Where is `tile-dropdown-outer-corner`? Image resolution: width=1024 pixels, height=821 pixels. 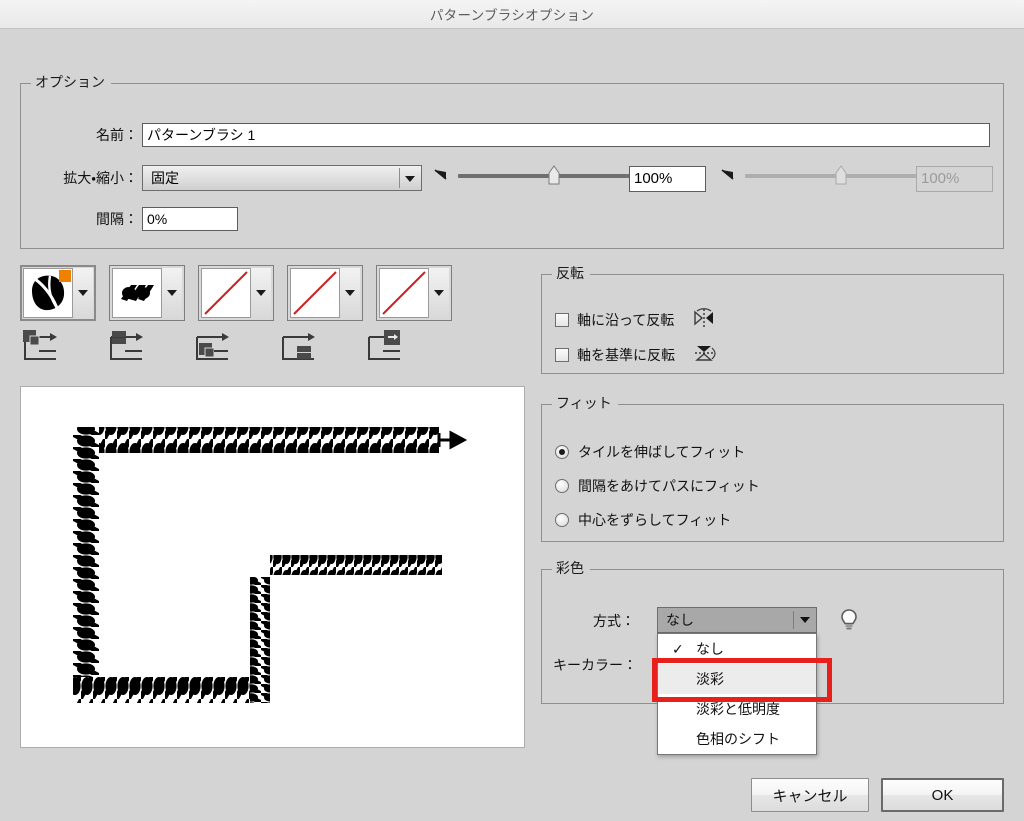 tile-dropdown-outer-corner is located at coordinates (172, 293).